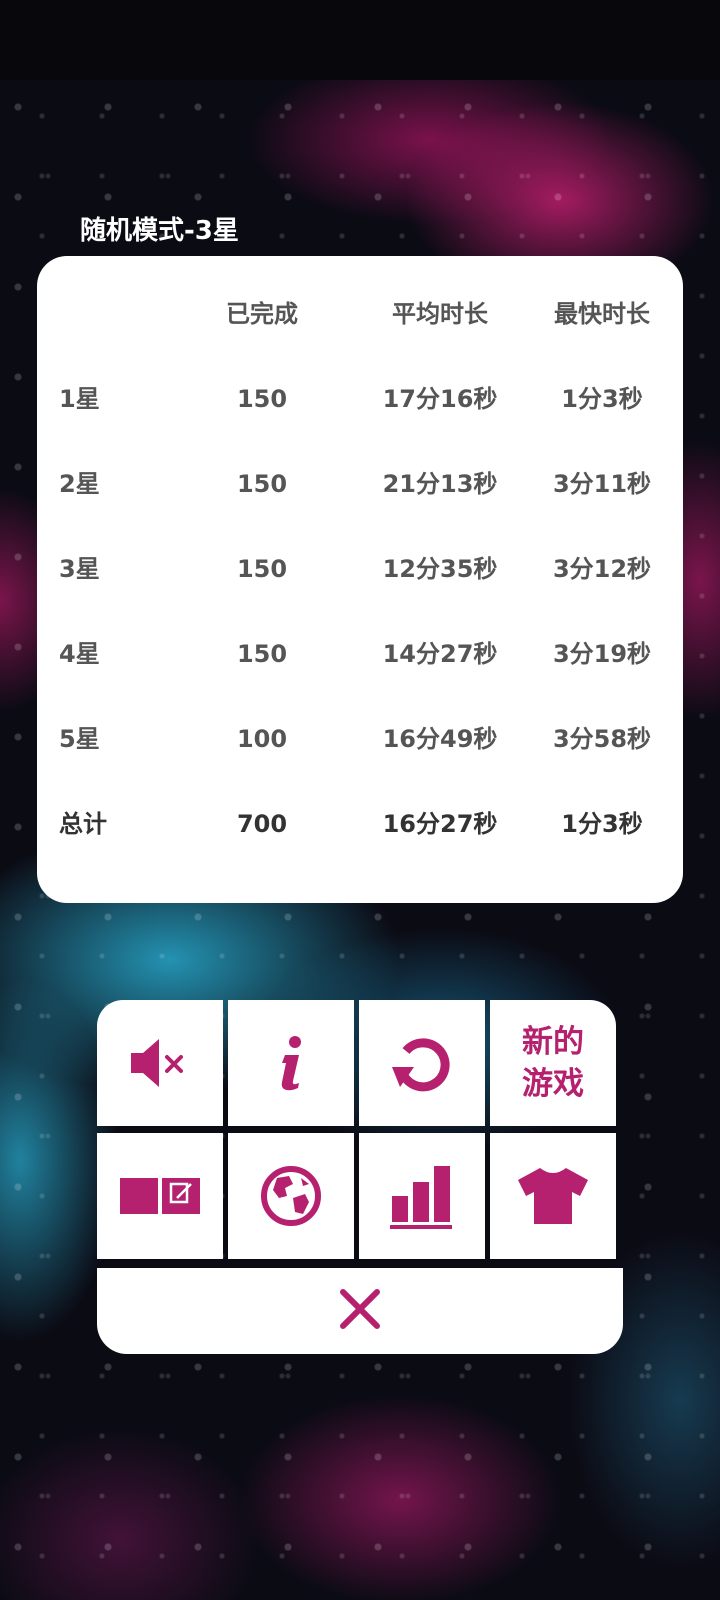 The height and width of the screenshot is (1600, 720). I want to click on row-average: 21分13秒, so click(440, 484).